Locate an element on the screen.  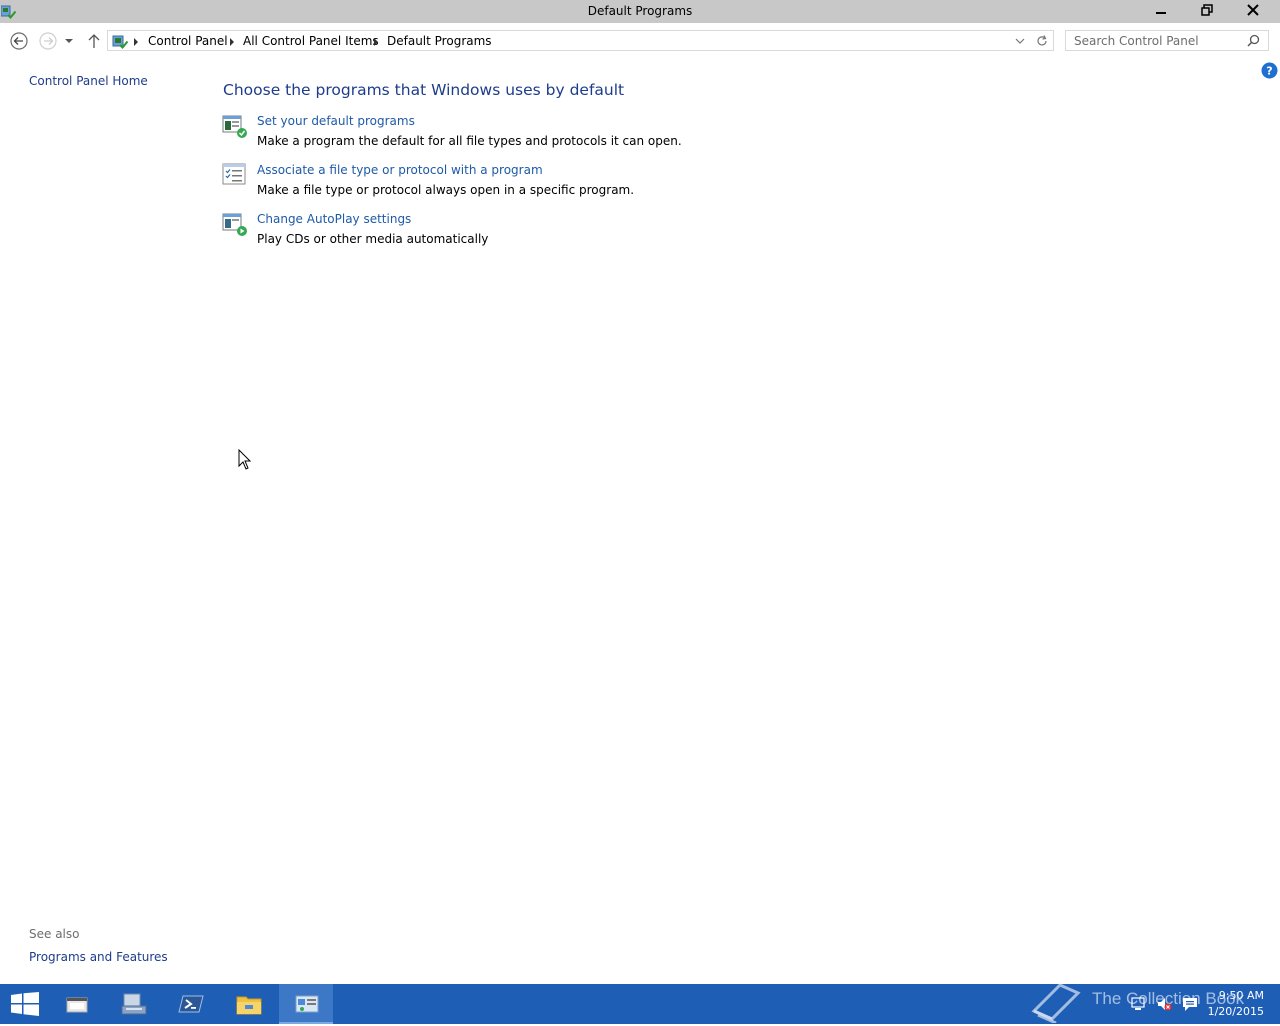
chevron-down-icon is located at coordinates (69, 41).